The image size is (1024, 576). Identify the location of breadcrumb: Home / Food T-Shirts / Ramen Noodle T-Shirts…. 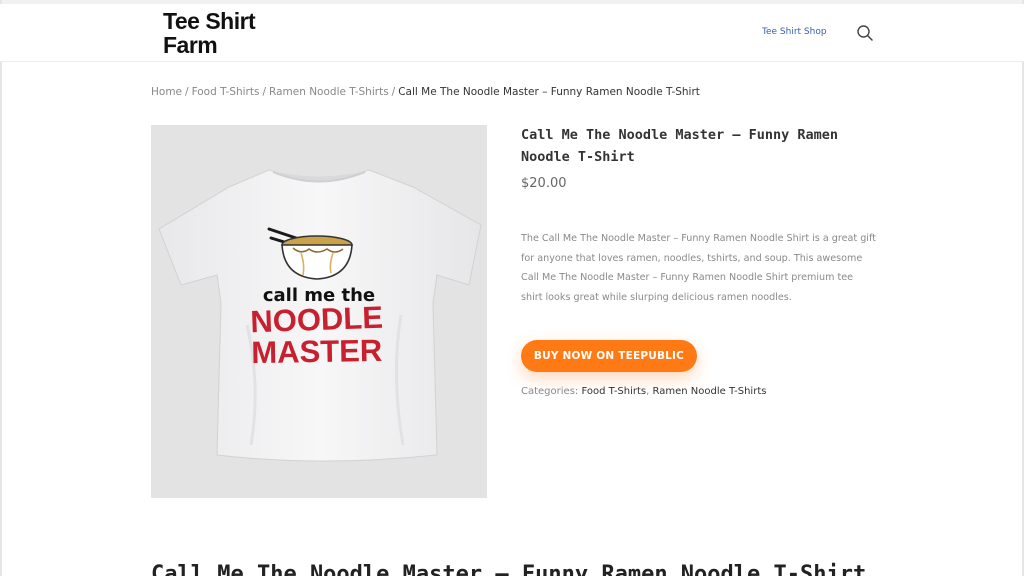
(425, 92).